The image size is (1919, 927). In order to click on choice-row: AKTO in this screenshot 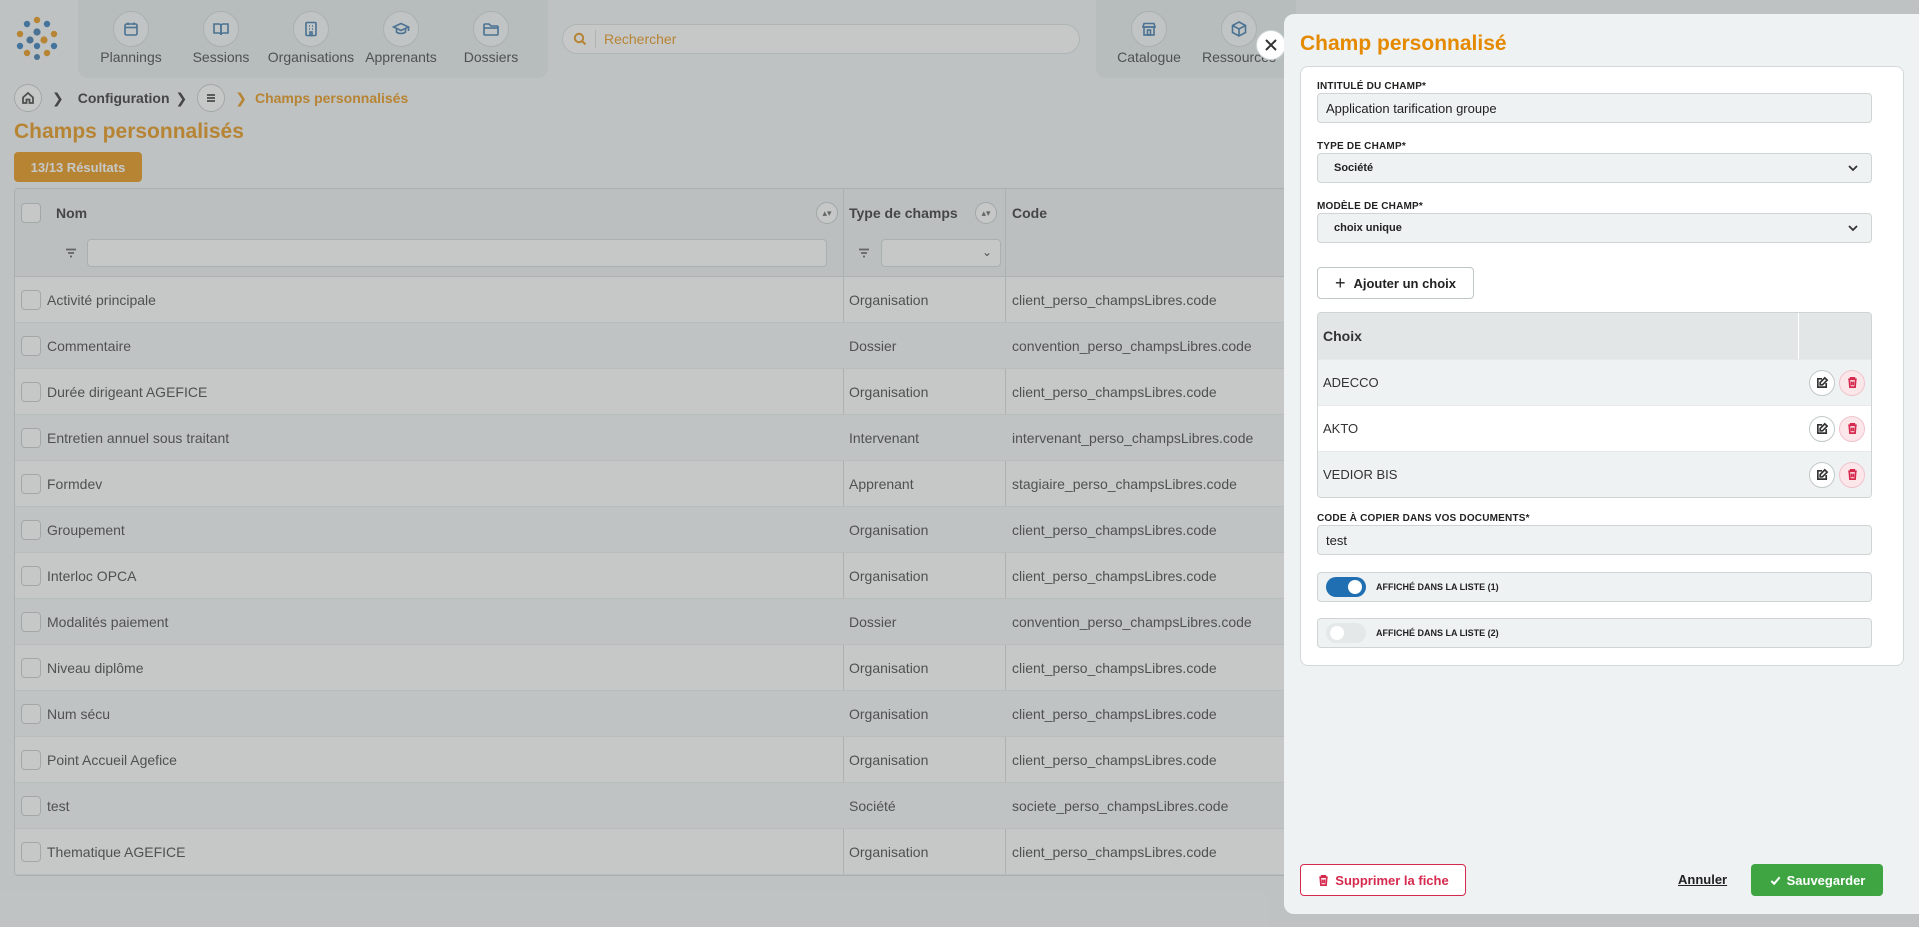, I will do `click(1594, 428)`.